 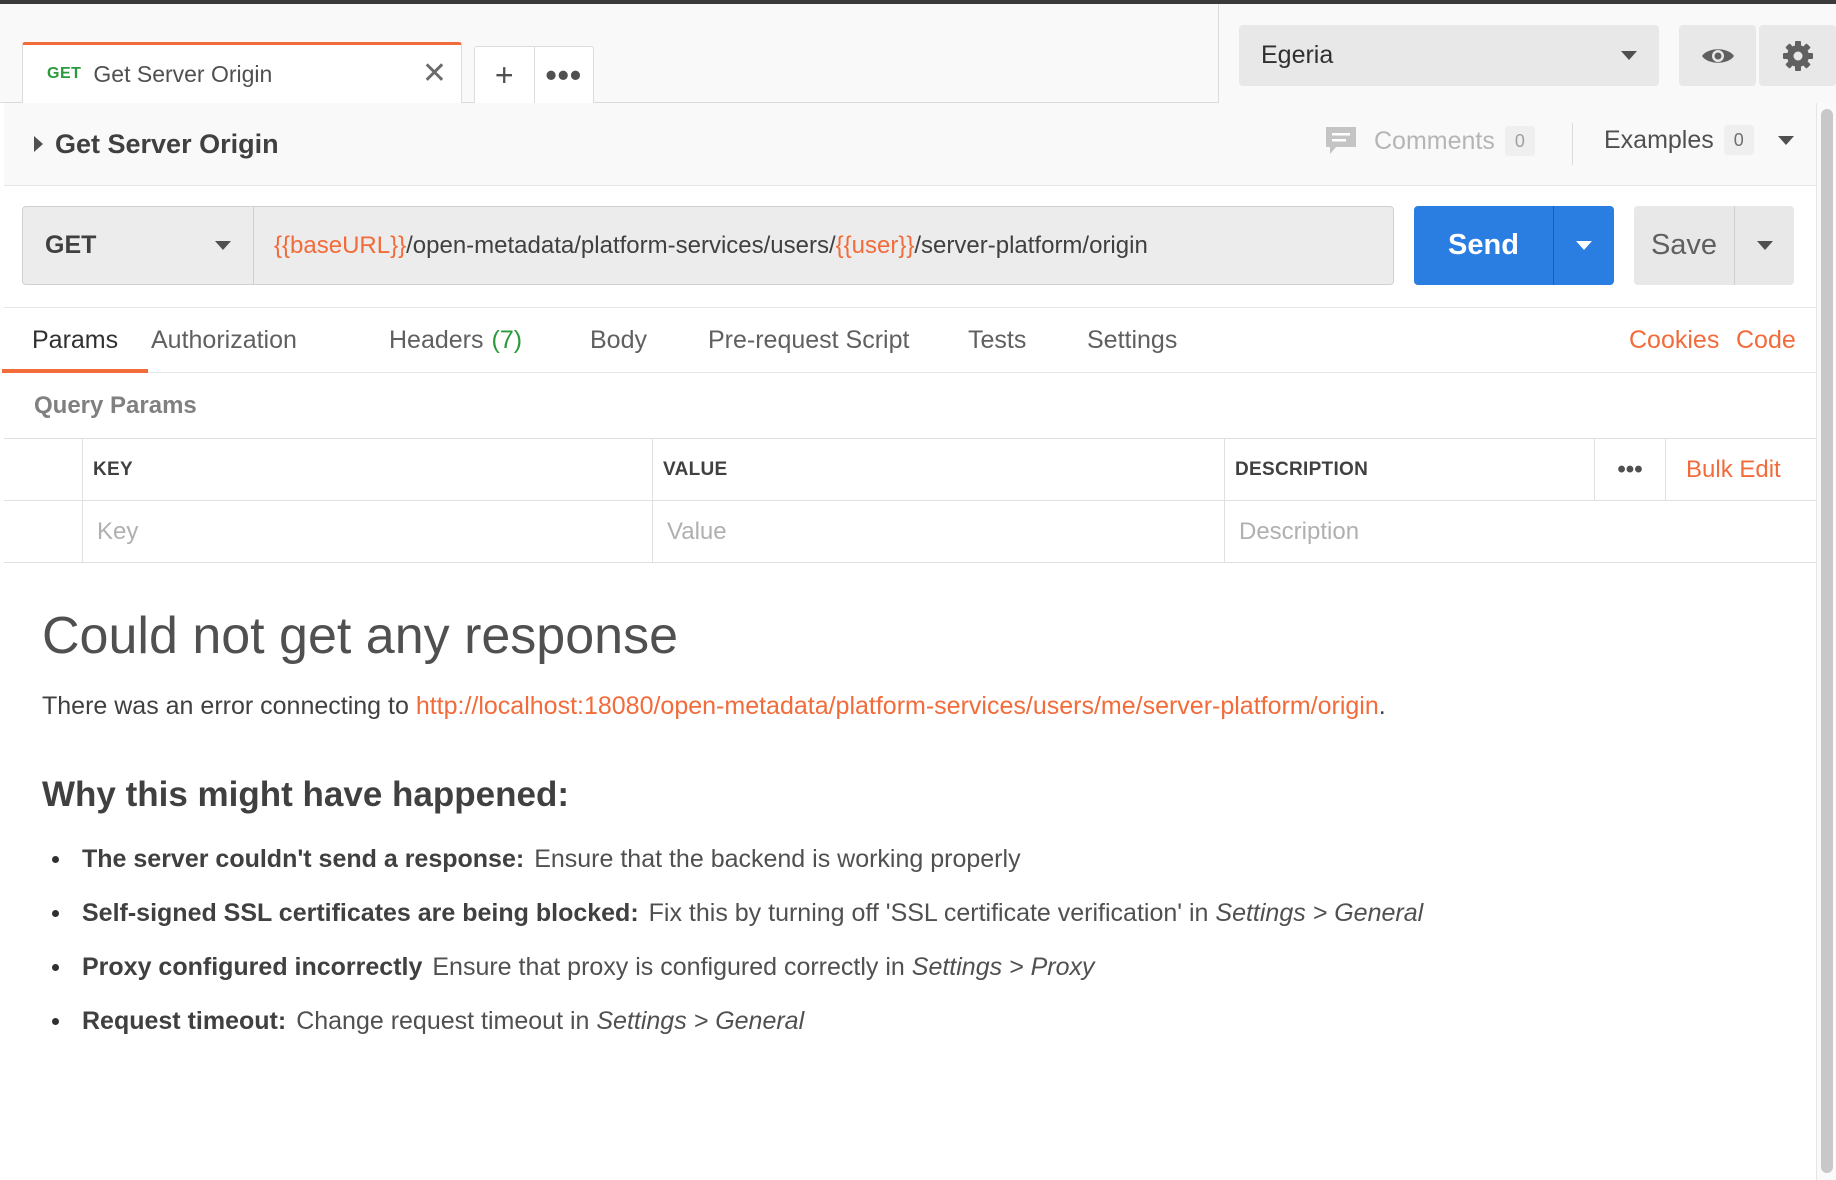 I want to click on code-link: Code, so click(x=1766, y=340).